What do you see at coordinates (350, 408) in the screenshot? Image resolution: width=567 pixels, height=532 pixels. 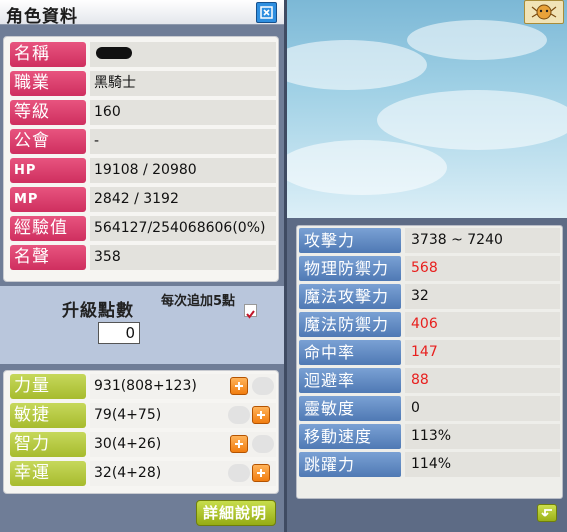 I see `detail-label: 靈敏度` at bounding box center [350, 408].